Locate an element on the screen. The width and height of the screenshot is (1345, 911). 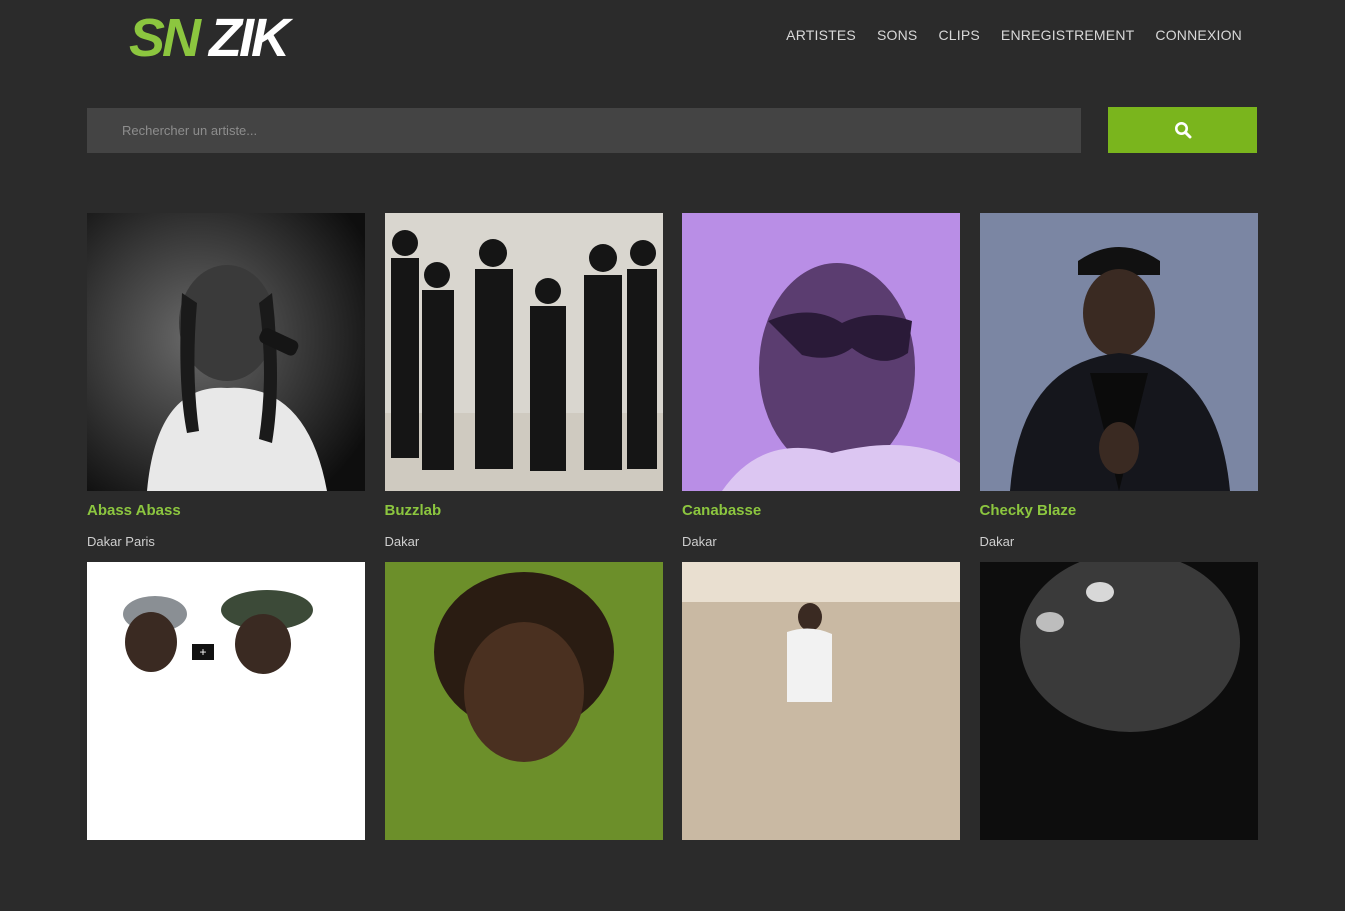
artist-photo: + is located at coordinates (226, 701).